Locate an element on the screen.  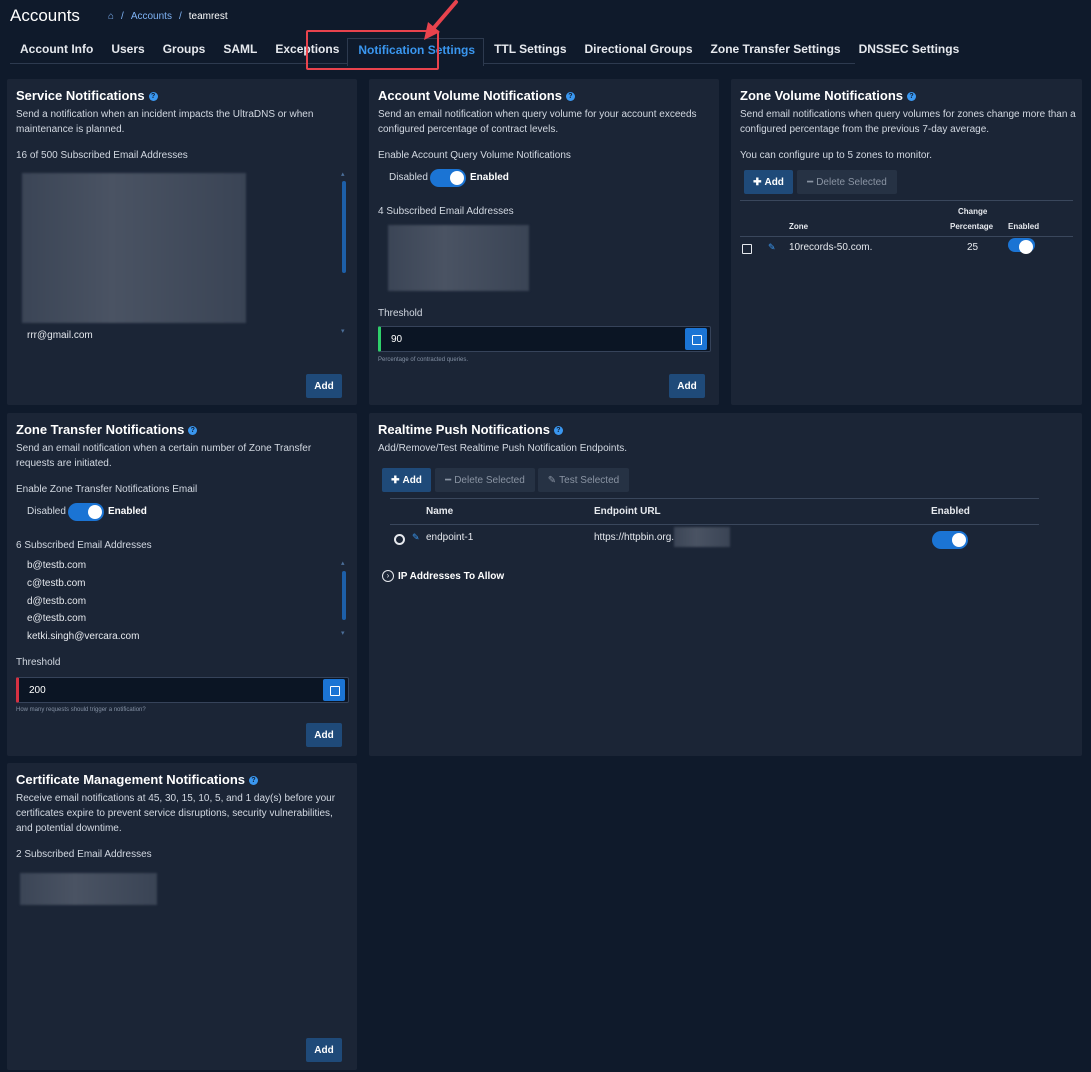
add-endpoint-button: ✚ Add is located at coordinates (406, 480).